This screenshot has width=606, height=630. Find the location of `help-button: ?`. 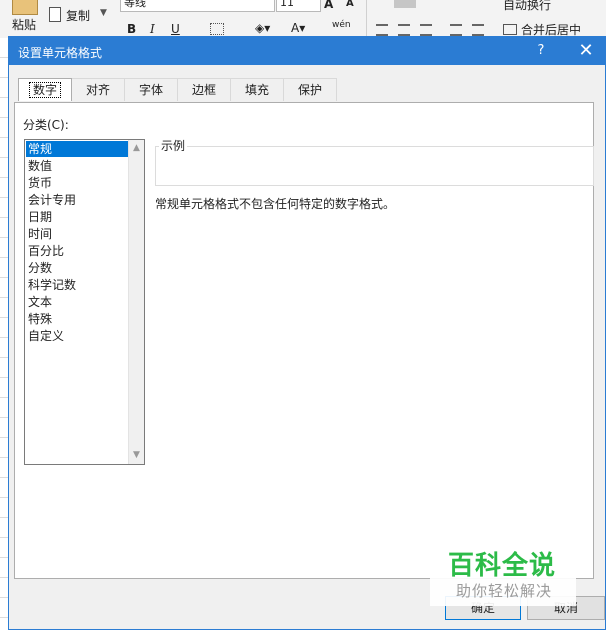

help-button: ? is located at coordinates (541, 51).